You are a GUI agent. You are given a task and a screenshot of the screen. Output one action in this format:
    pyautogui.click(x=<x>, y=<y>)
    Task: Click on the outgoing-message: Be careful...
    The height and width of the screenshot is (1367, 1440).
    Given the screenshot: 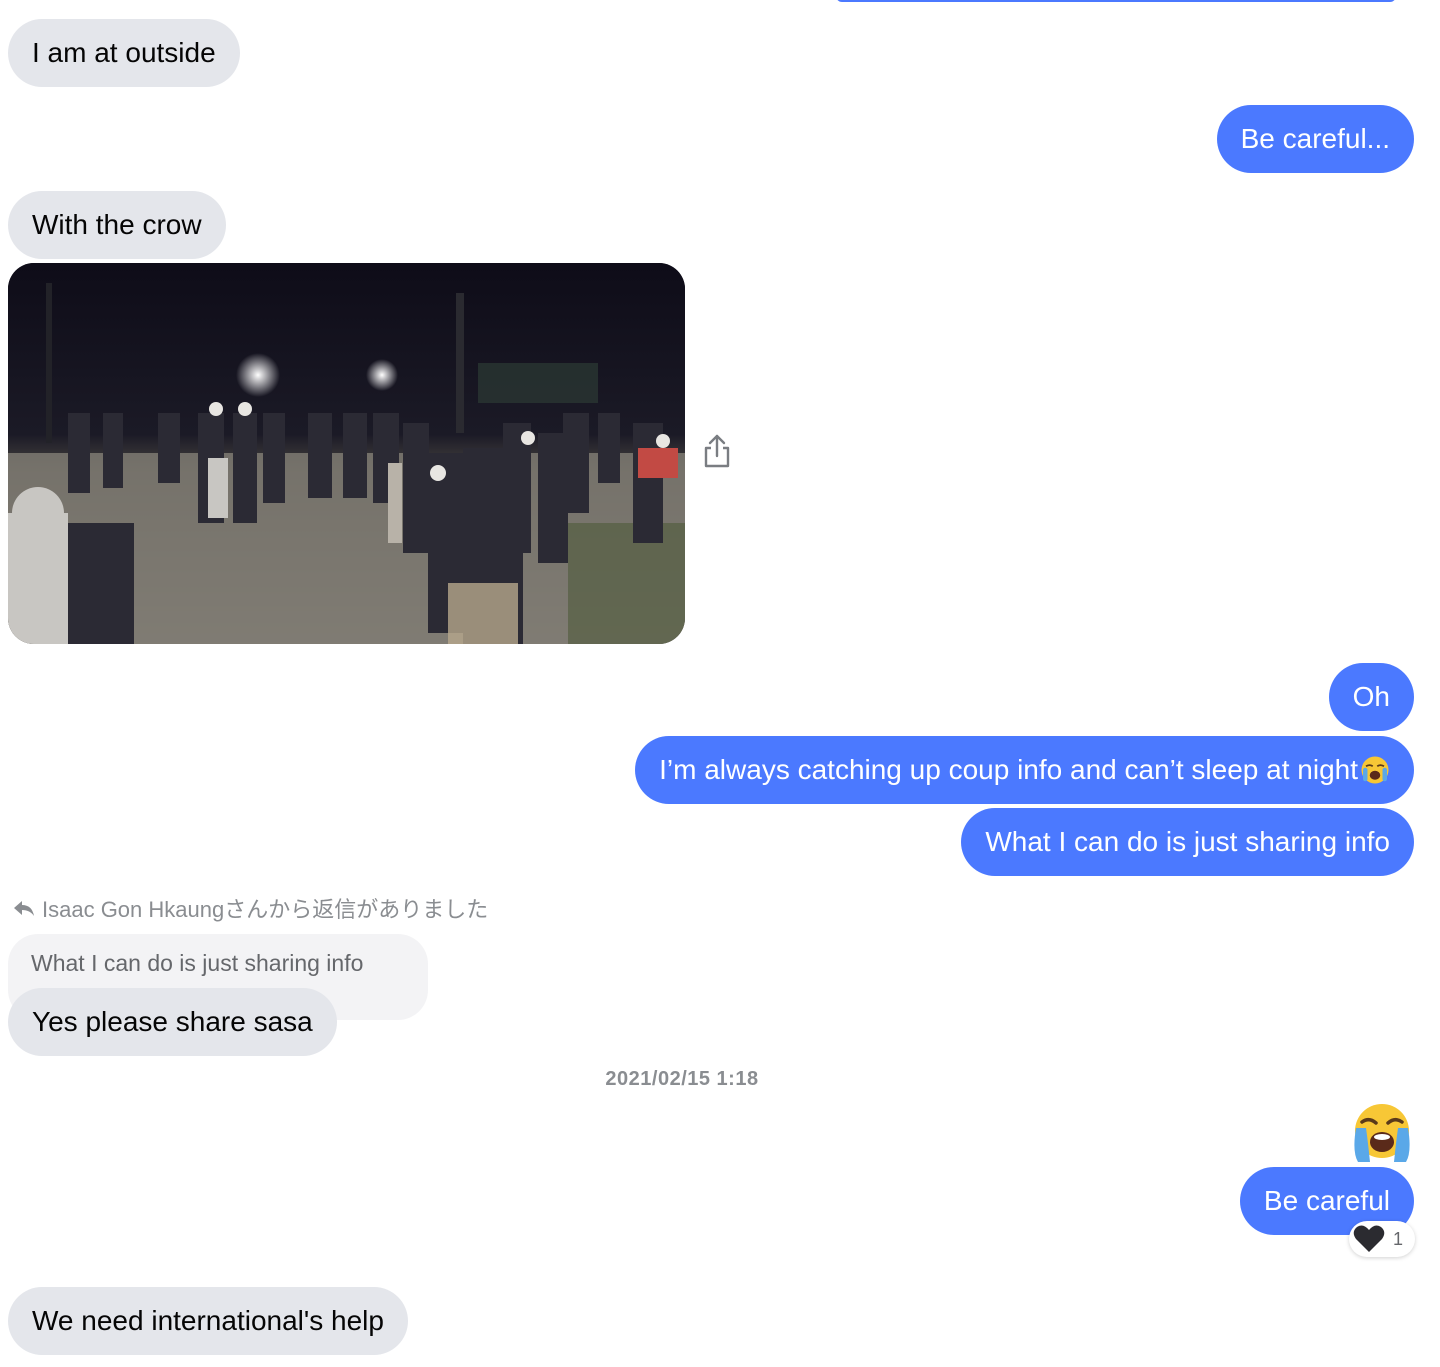 What is the action you would take?
    pyautogui.click(x=1315, y=139)
    